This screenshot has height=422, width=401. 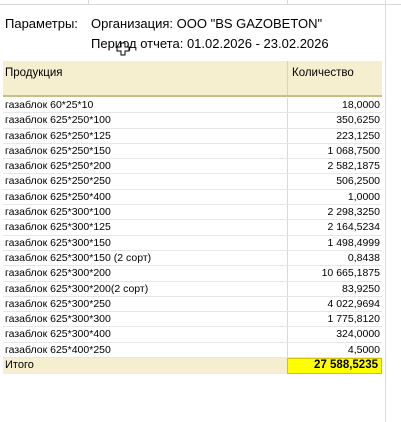 I want to click on product-name-cell: газаблок 625*250*100, so click(x=58, y=120).